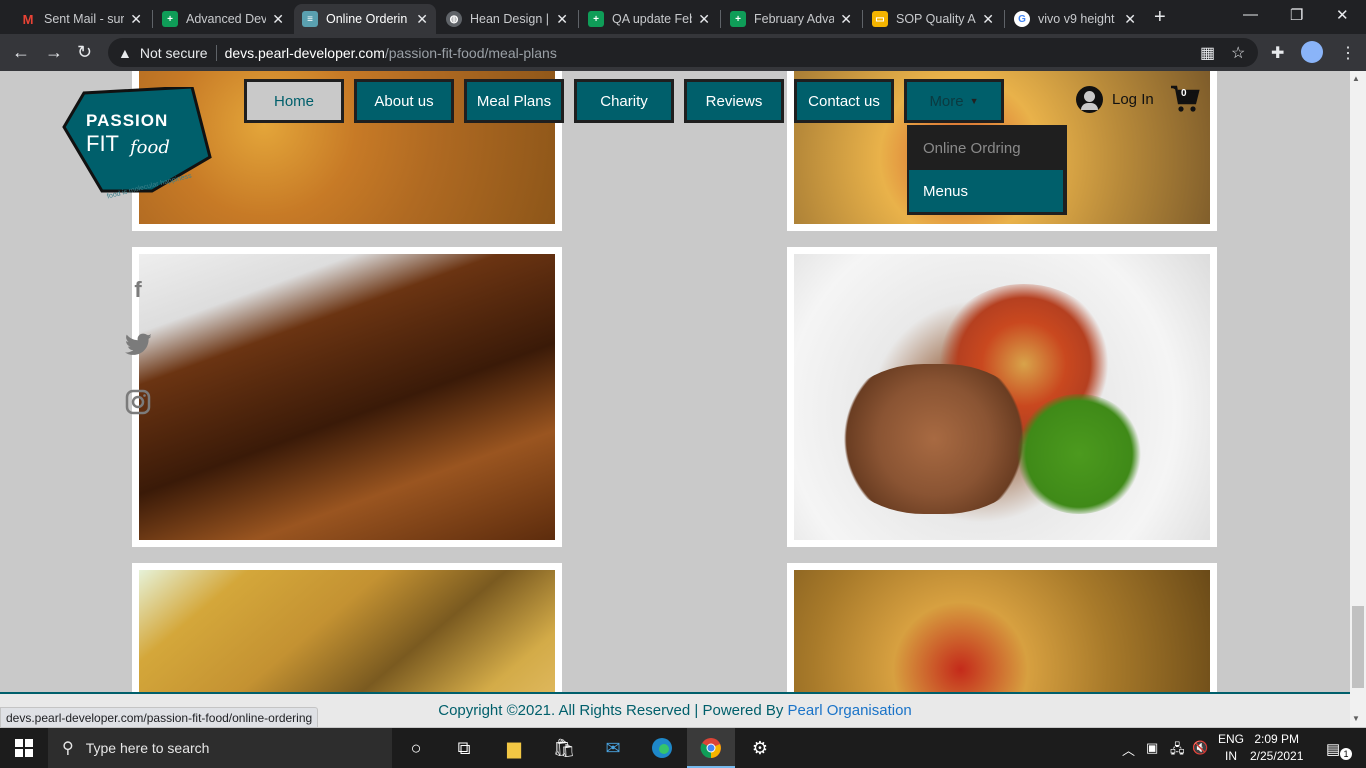  Describe the element at coordinates (1358, 647) in the screenshot. I see `scrollbar-thumb` at that location.